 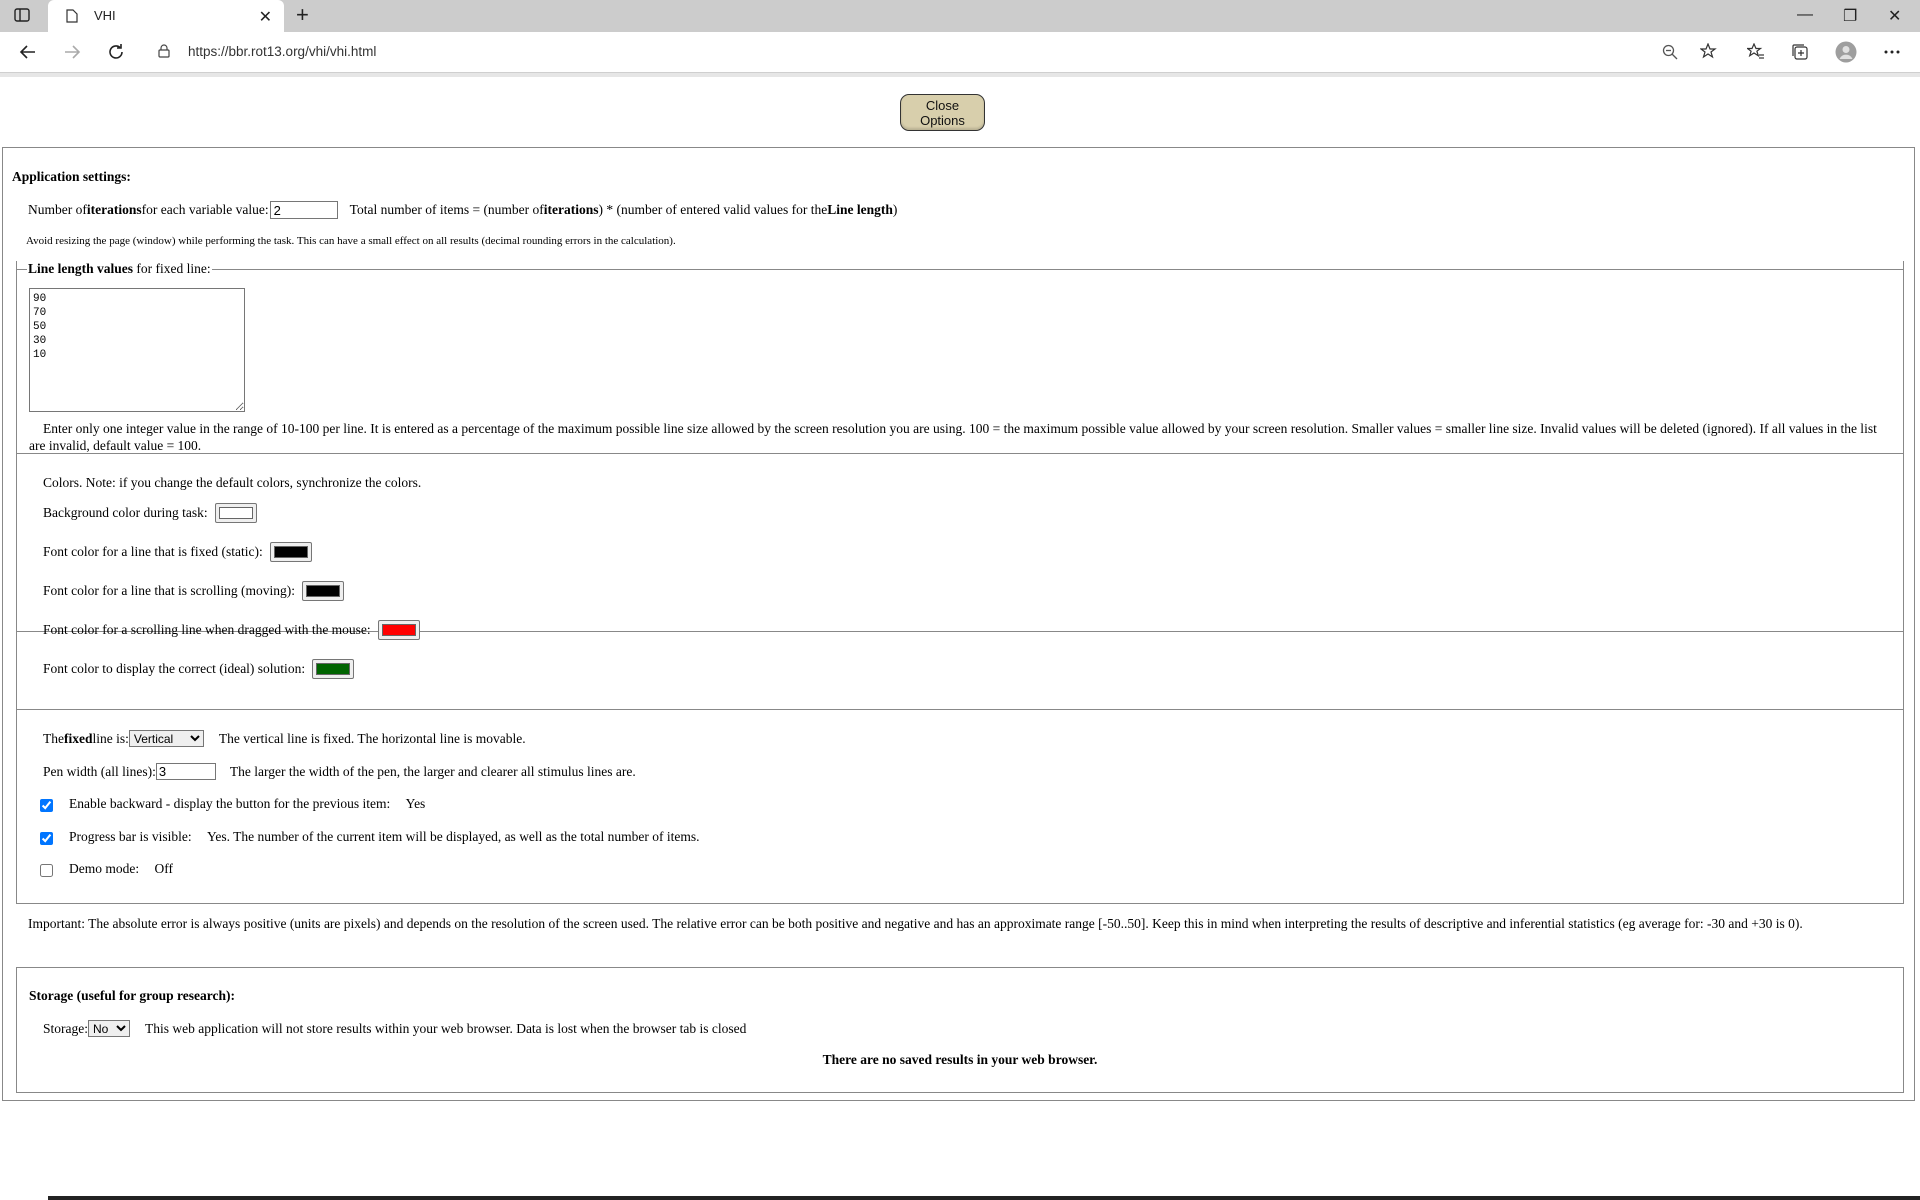 I want to click on forward-icon, so click(x=72, y=52).